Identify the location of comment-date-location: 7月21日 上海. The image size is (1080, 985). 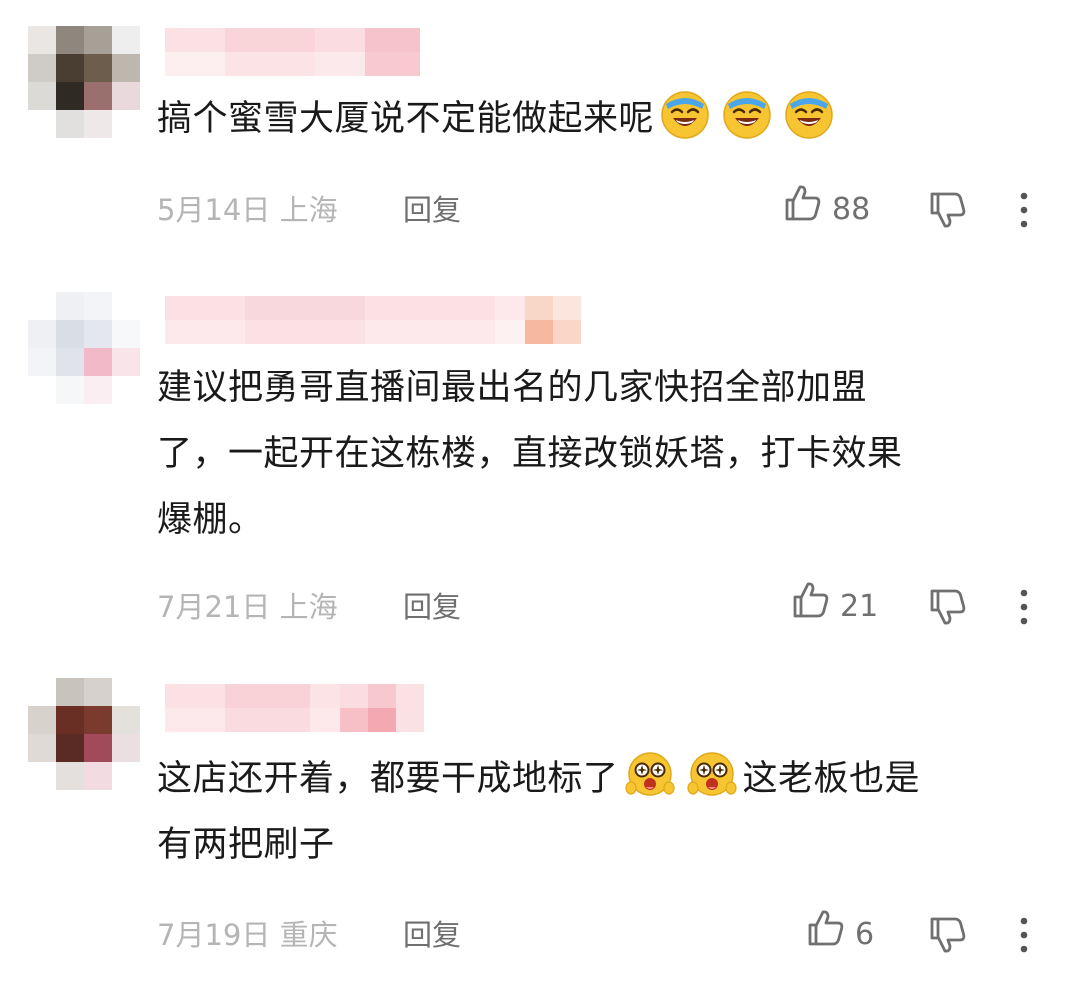
(247, 607).